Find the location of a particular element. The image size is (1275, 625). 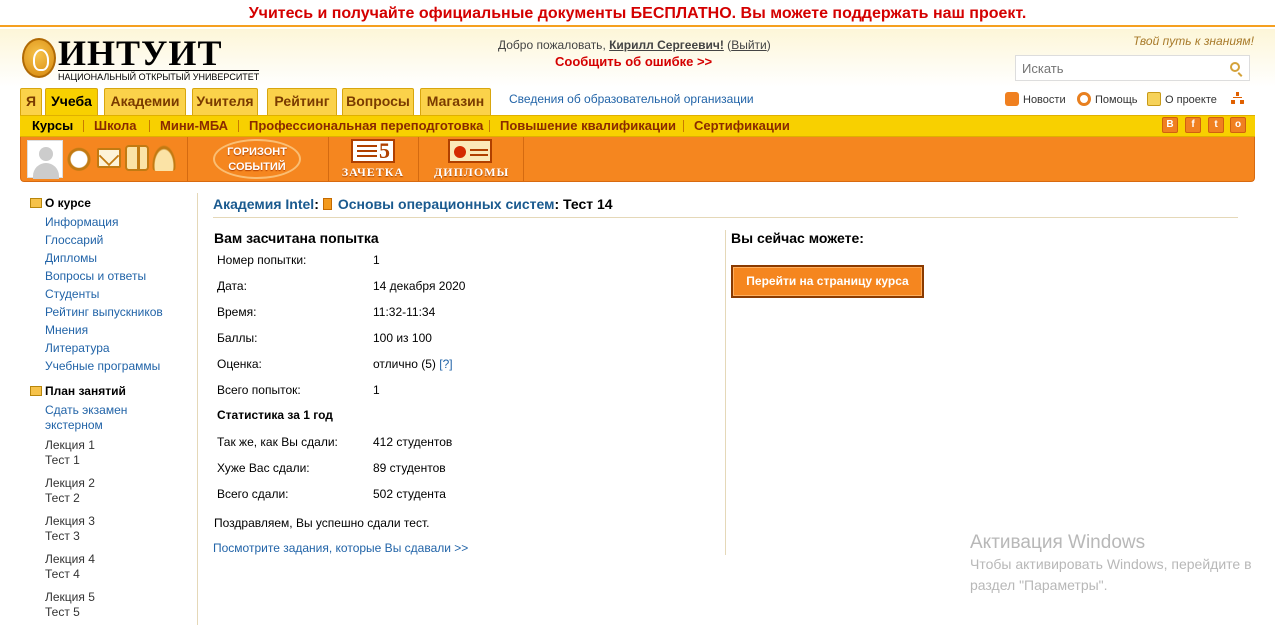

sitemap-link is located at coordinates (1239, 98).